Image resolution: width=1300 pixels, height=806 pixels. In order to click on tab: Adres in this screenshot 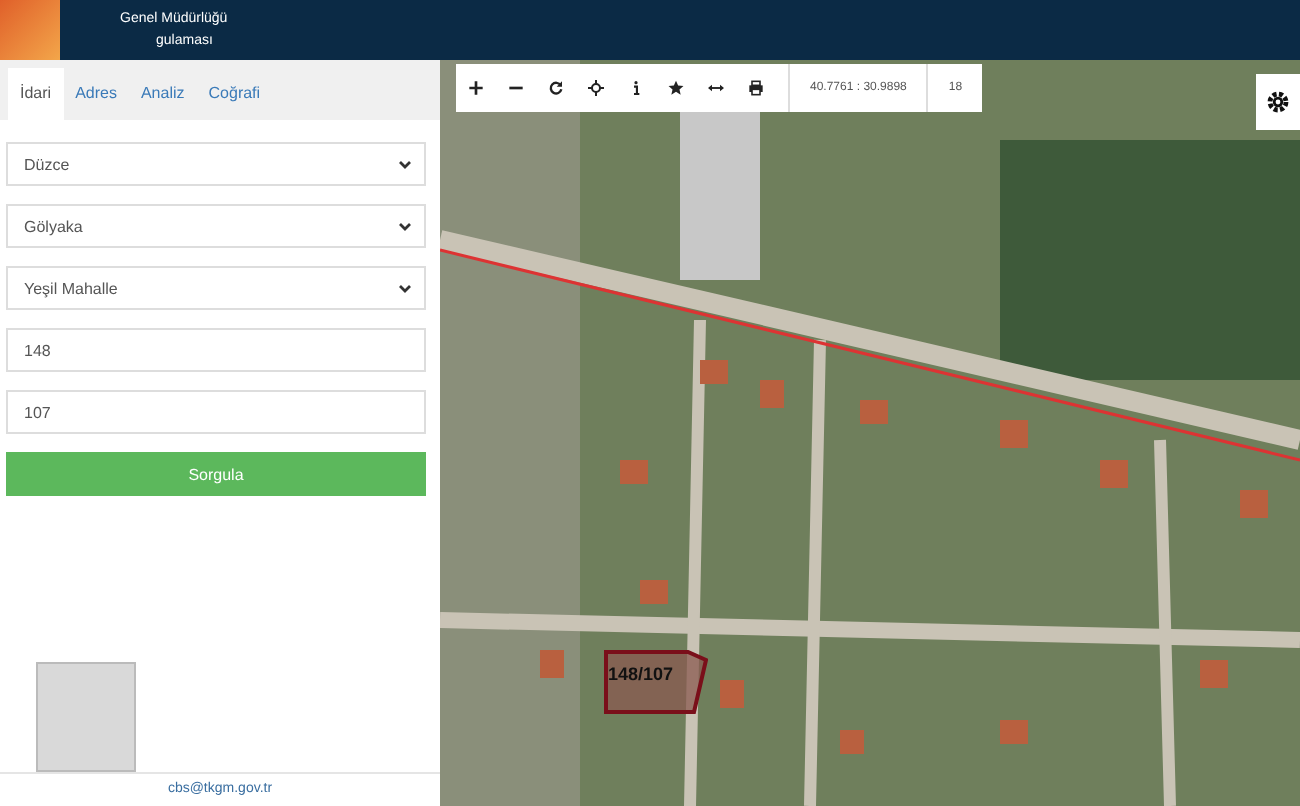, I will do `click(96, 94)`.